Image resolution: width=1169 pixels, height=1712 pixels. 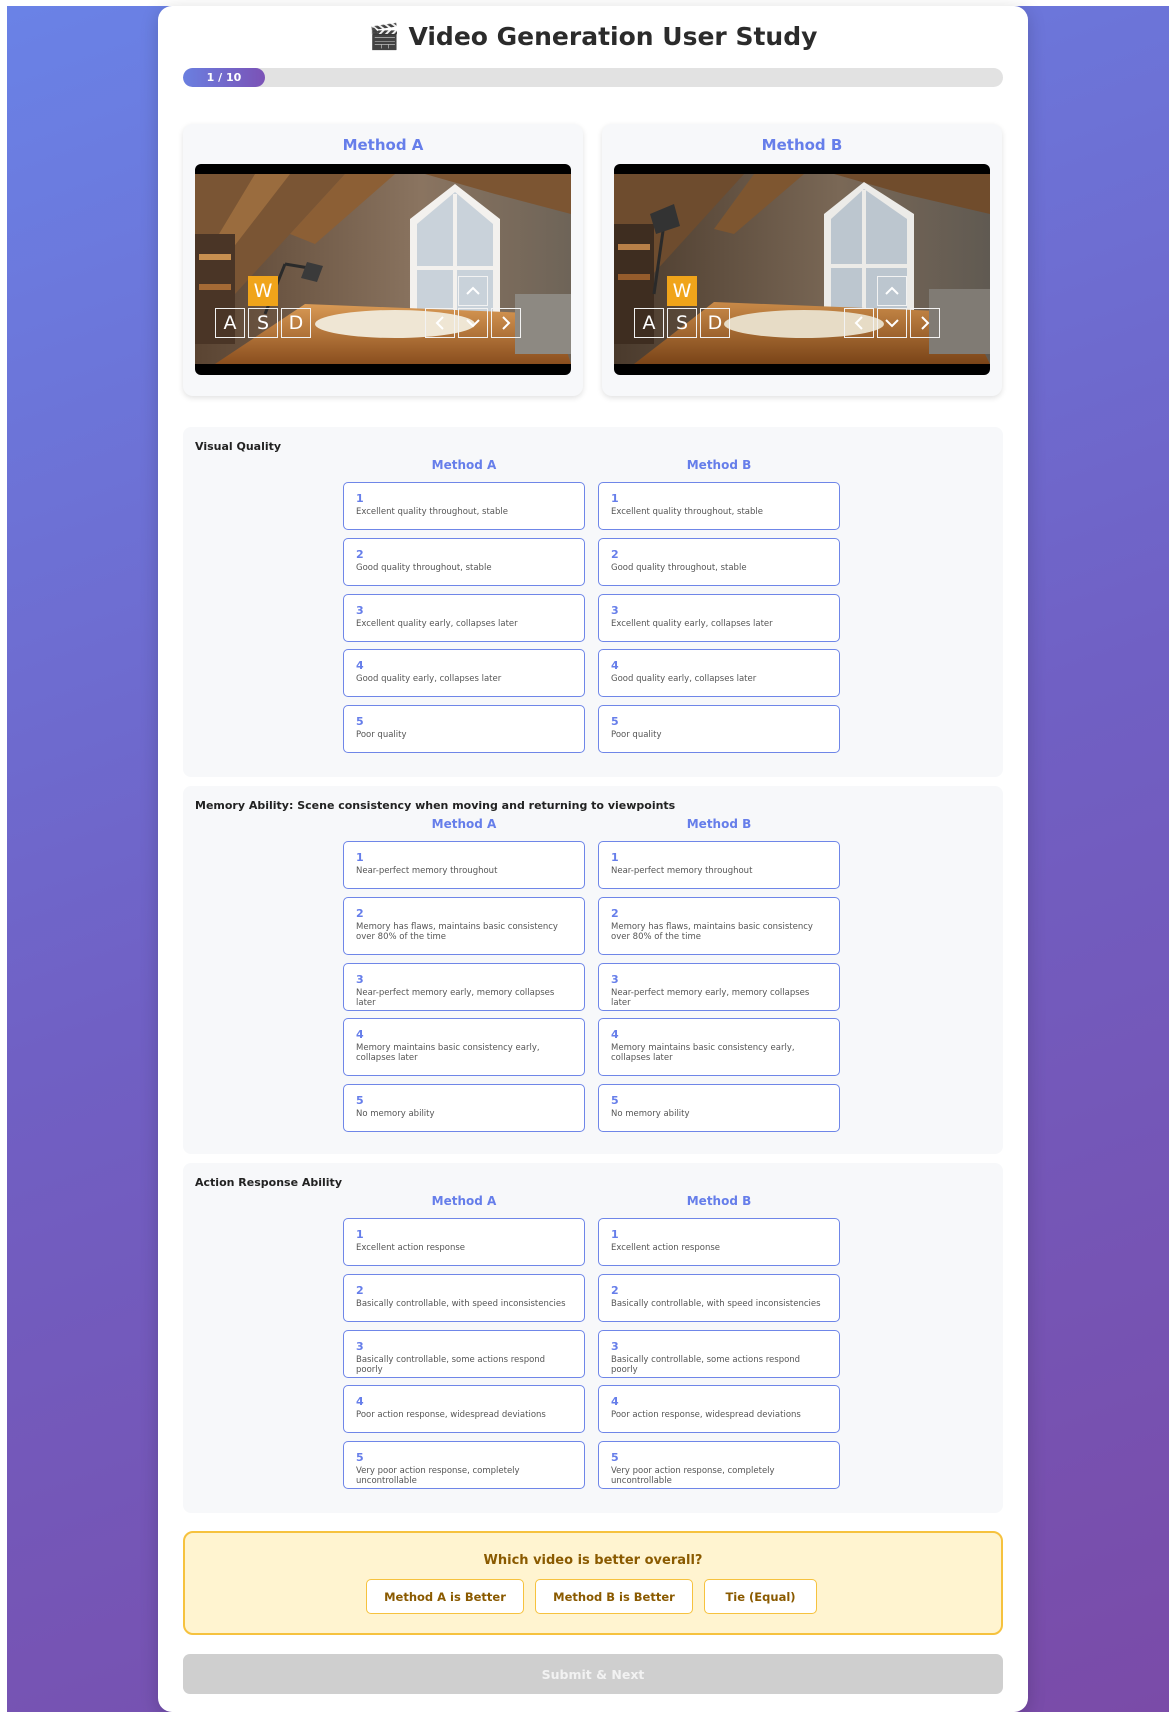 What do you see at coordinates (593, 261) in the screenshot?
I see `video-comparison: Method A W A S D Method B W A S D` at bounding box center [593, 261].